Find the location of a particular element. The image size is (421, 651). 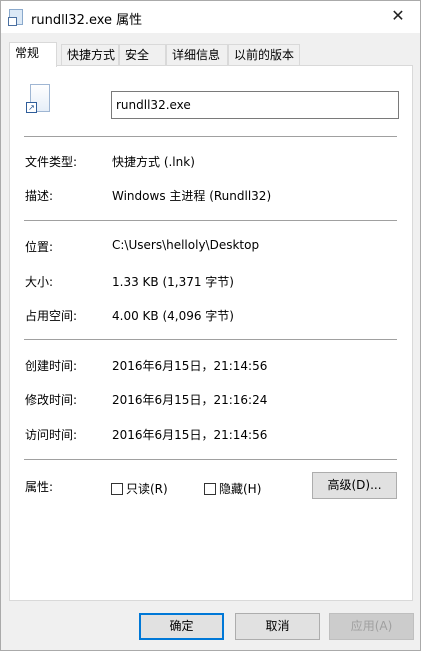

modified-label: 修改时间: is located at coordinates (51, 400).